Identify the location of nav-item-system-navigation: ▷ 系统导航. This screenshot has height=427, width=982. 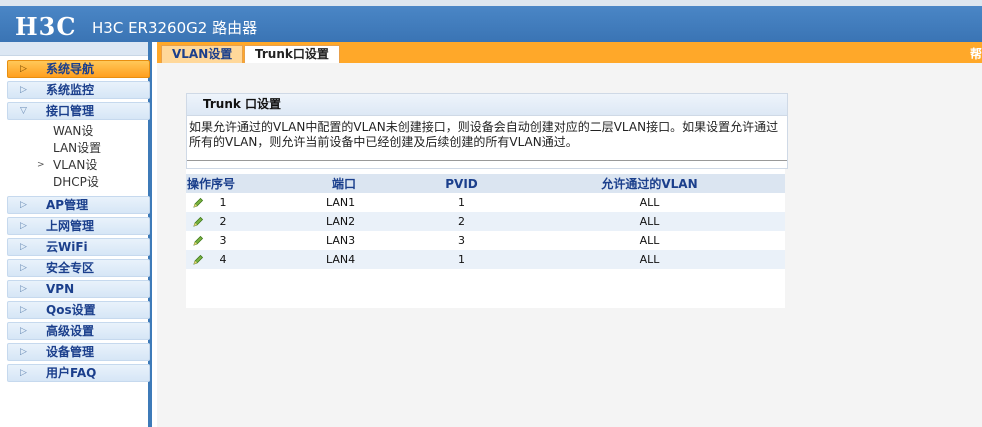
(78, 69).